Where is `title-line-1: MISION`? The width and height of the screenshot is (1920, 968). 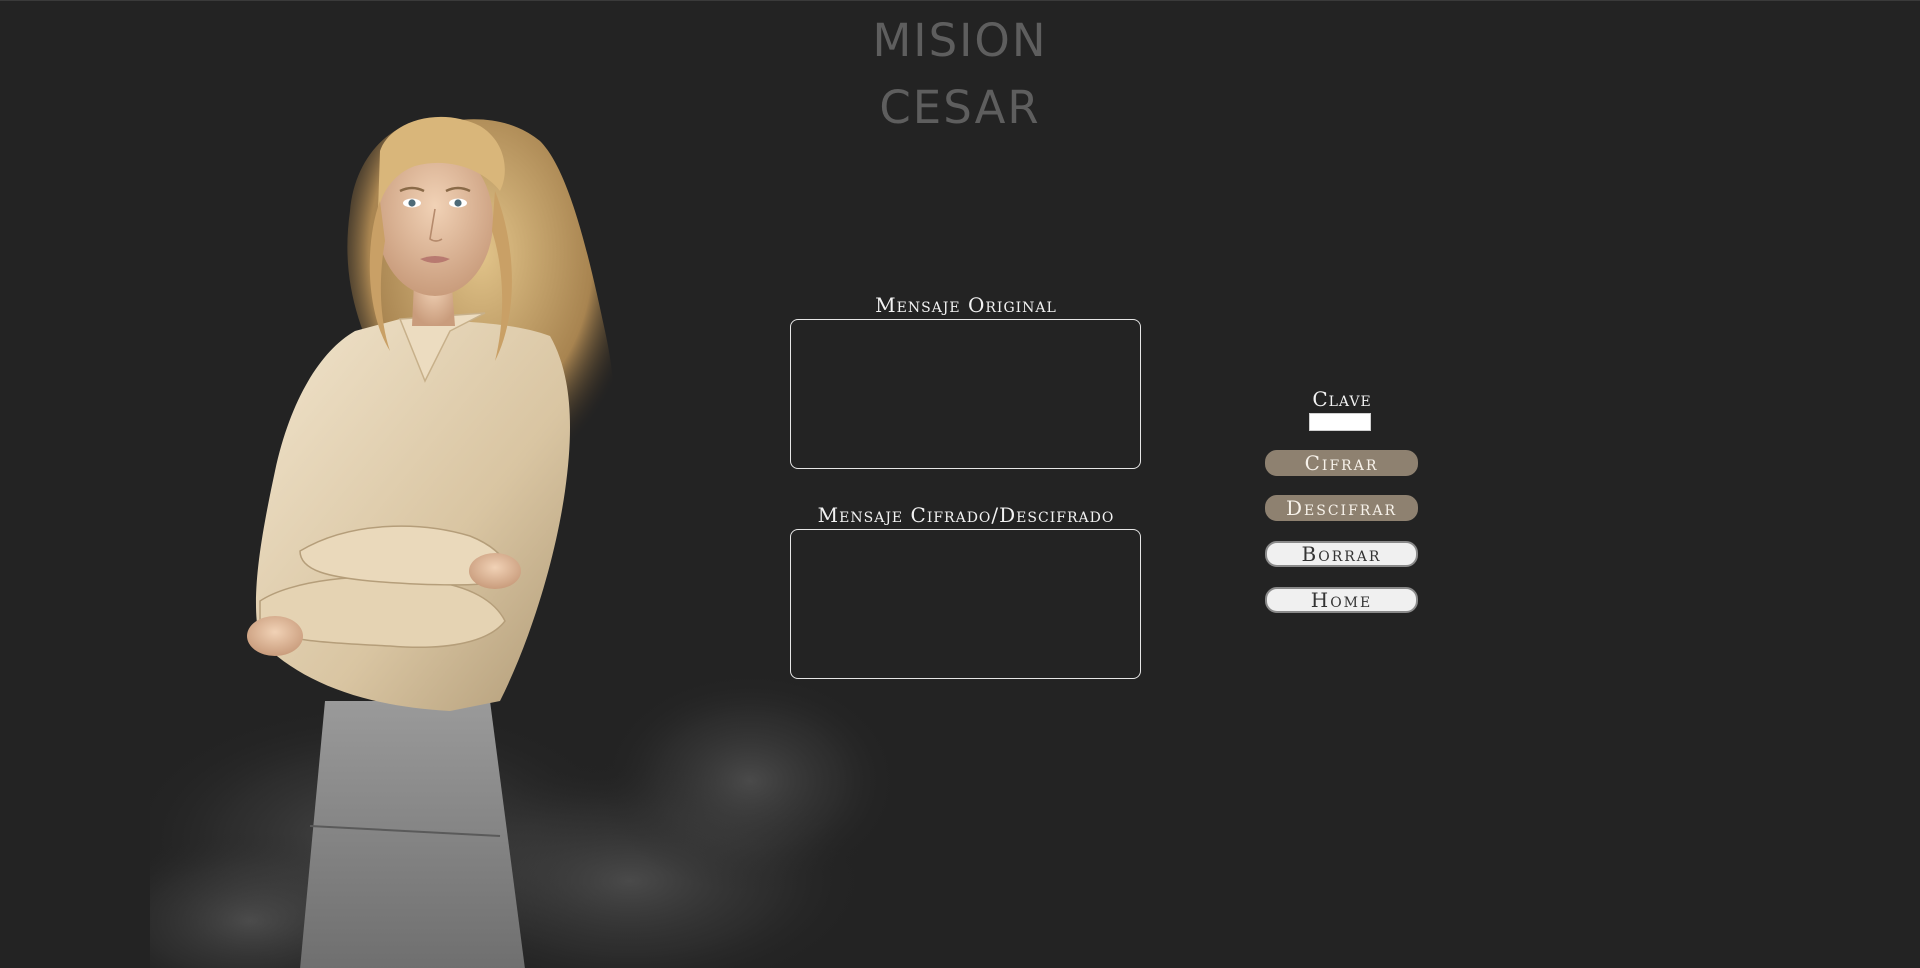
title-line-1: MISION is located at coordinates (960, 40).